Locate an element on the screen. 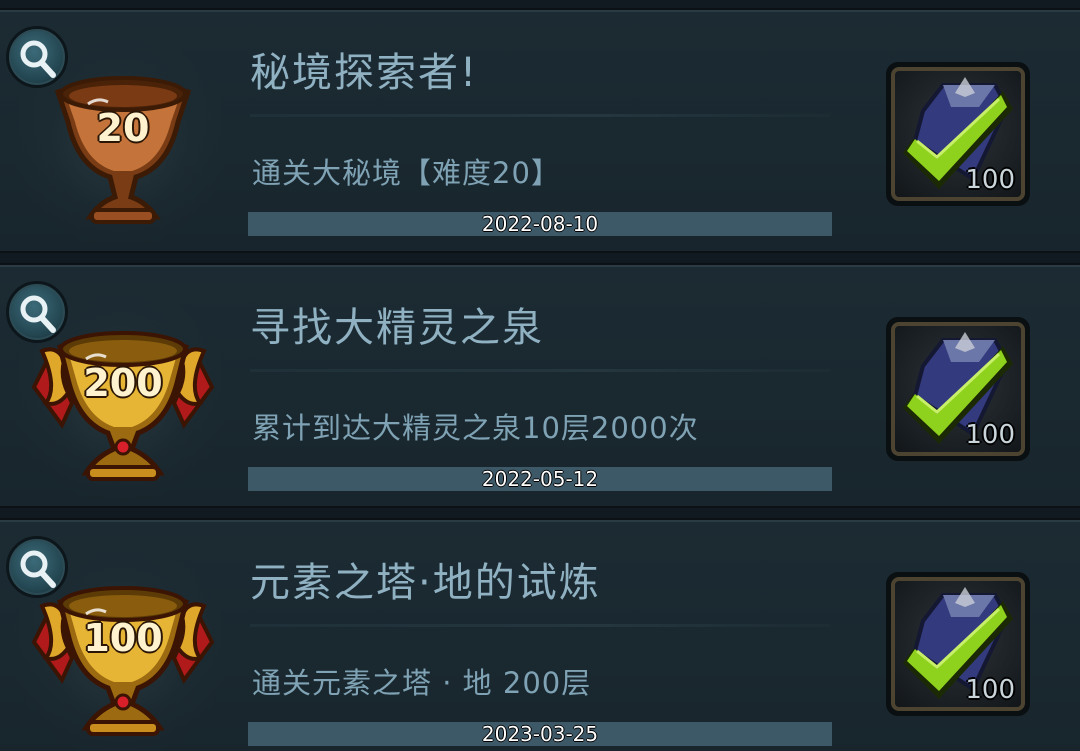 The image size is (1080, 751). date-bar: 2022-05-12 is located at coordinates (540, 479).